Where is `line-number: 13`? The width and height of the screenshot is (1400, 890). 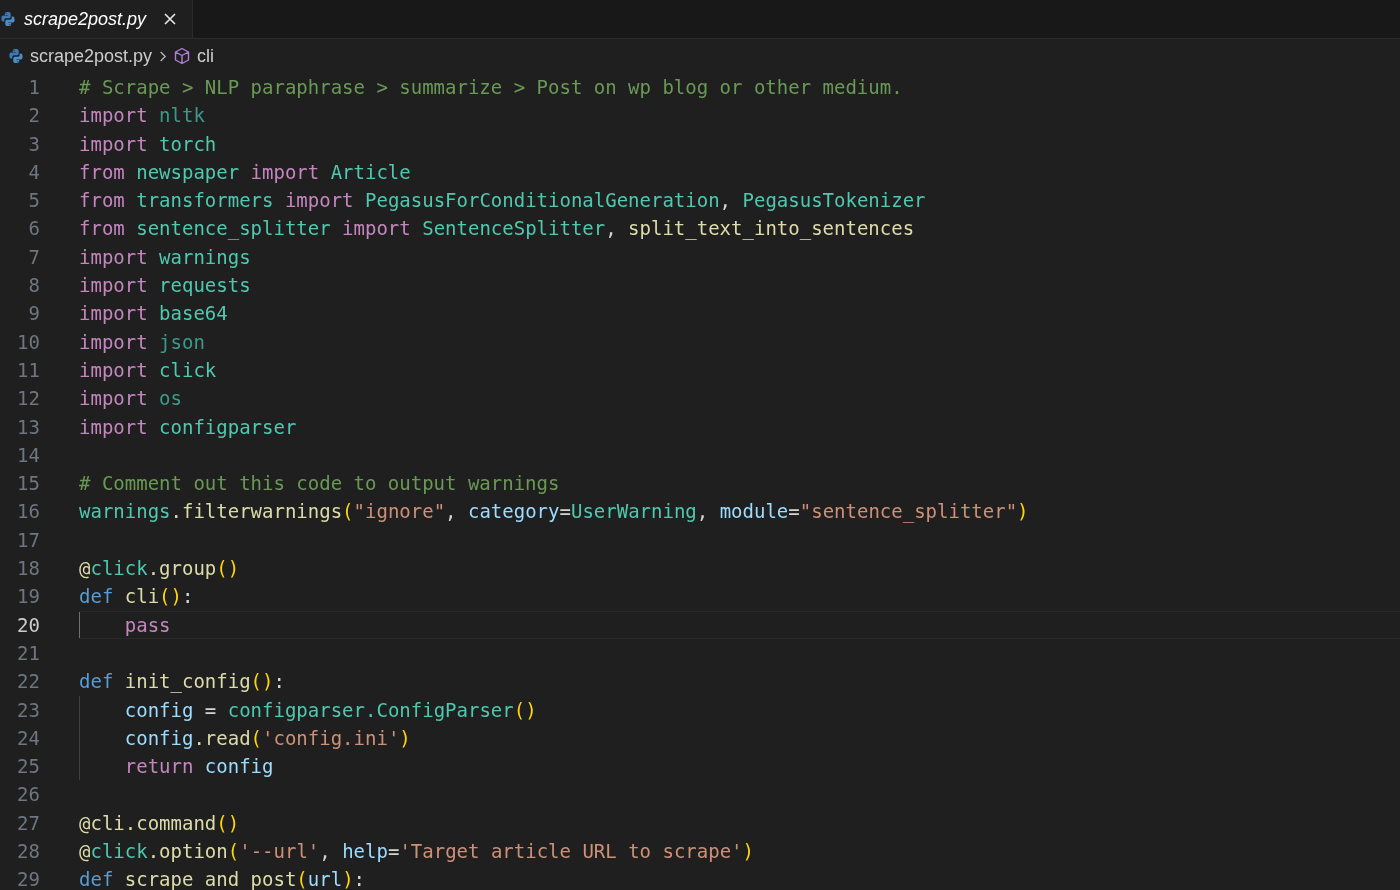 line-number: 13 is located at coordinates (28, 427).